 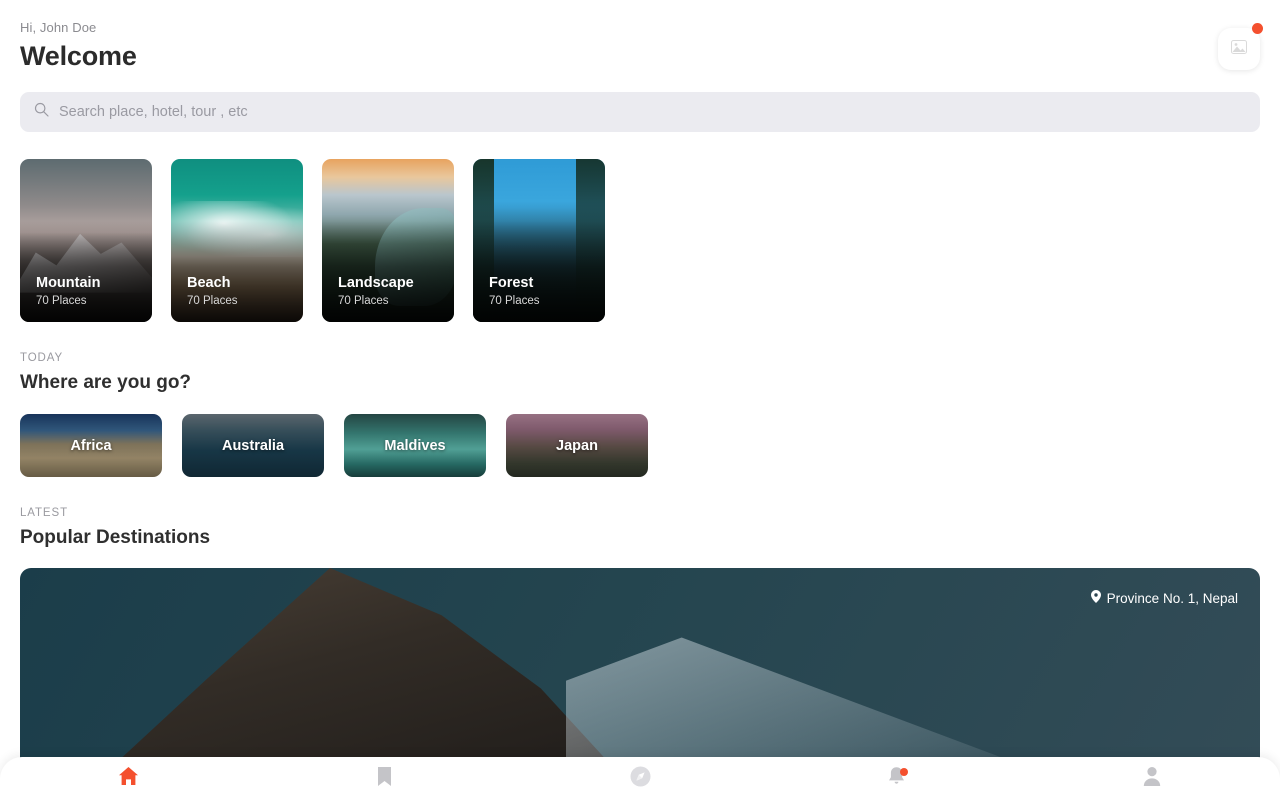 What do you see at coordinates (1095, 598) in the screenshot?
I see `map-pin-icon` at bounding box center [1095, 598].